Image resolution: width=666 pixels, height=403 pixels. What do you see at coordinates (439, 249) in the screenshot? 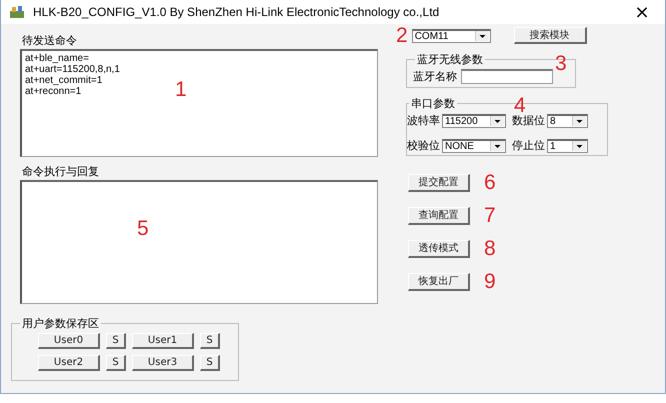
I see `action-button: 透传模式` at bounding box center [439, 249].